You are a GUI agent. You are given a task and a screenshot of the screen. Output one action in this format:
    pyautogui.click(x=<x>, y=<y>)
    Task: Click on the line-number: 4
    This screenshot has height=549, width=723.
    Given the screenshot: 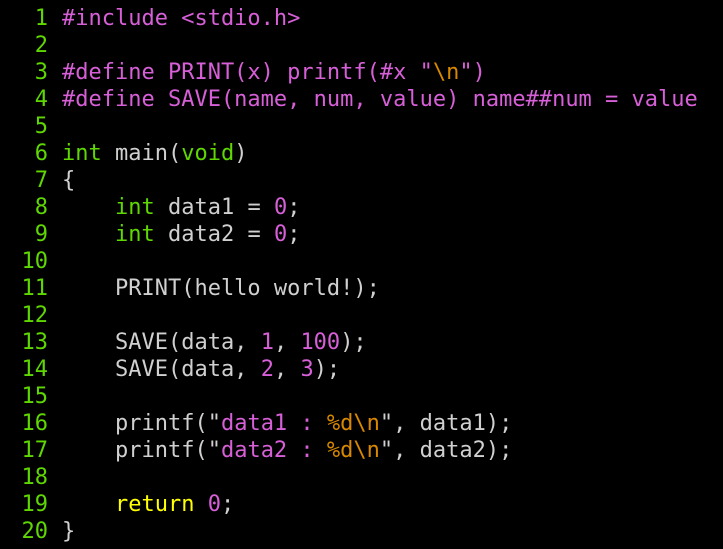 What is the action you would take?
    pyautogui.click(x=41, y=99)
    